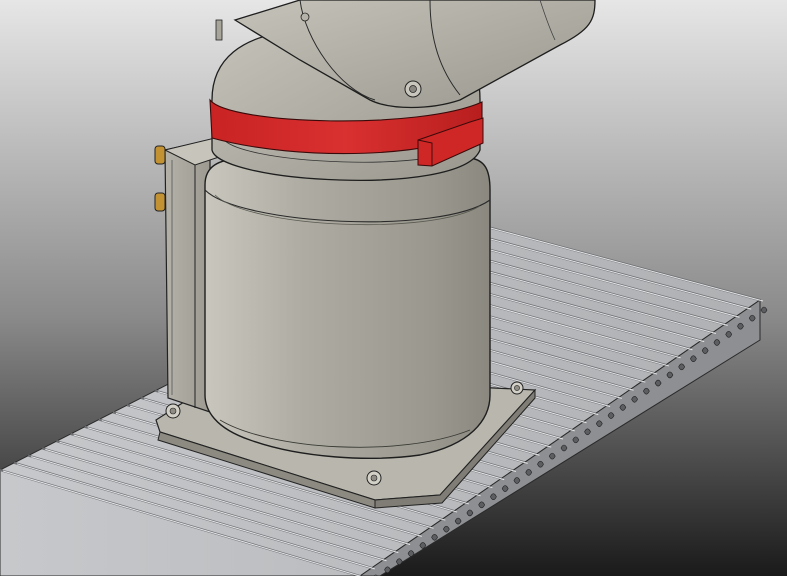 This screenshot has height=576, width=787. What do you see at coordinates (219, 30) in the screenshot?
I see `arm-edge-detail` at bounding box center [219, 30].